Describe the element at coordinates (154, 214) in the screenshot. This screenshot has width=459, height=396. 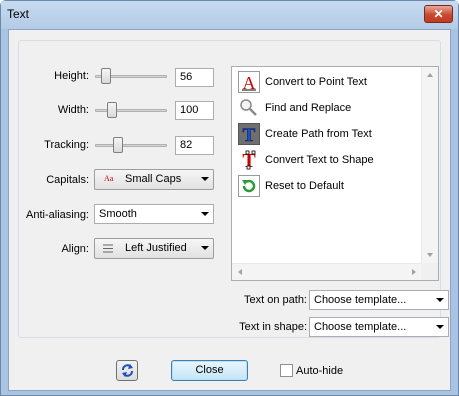
I see `antialiasing-dropdown: Smooth` at that location.